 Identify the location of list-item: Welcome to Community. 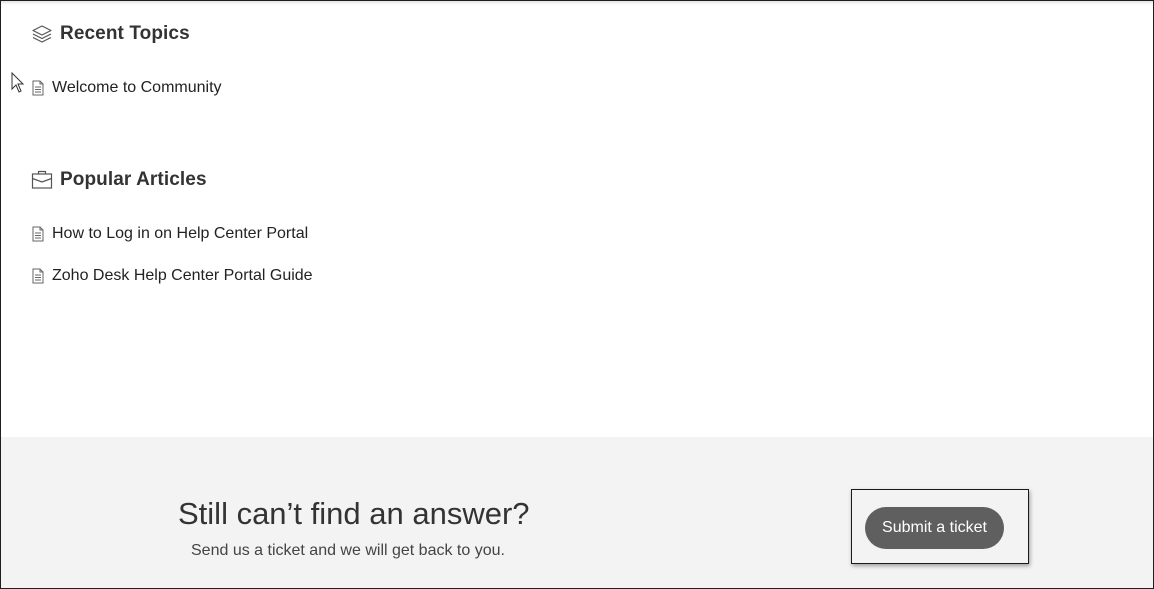
(126, 88).